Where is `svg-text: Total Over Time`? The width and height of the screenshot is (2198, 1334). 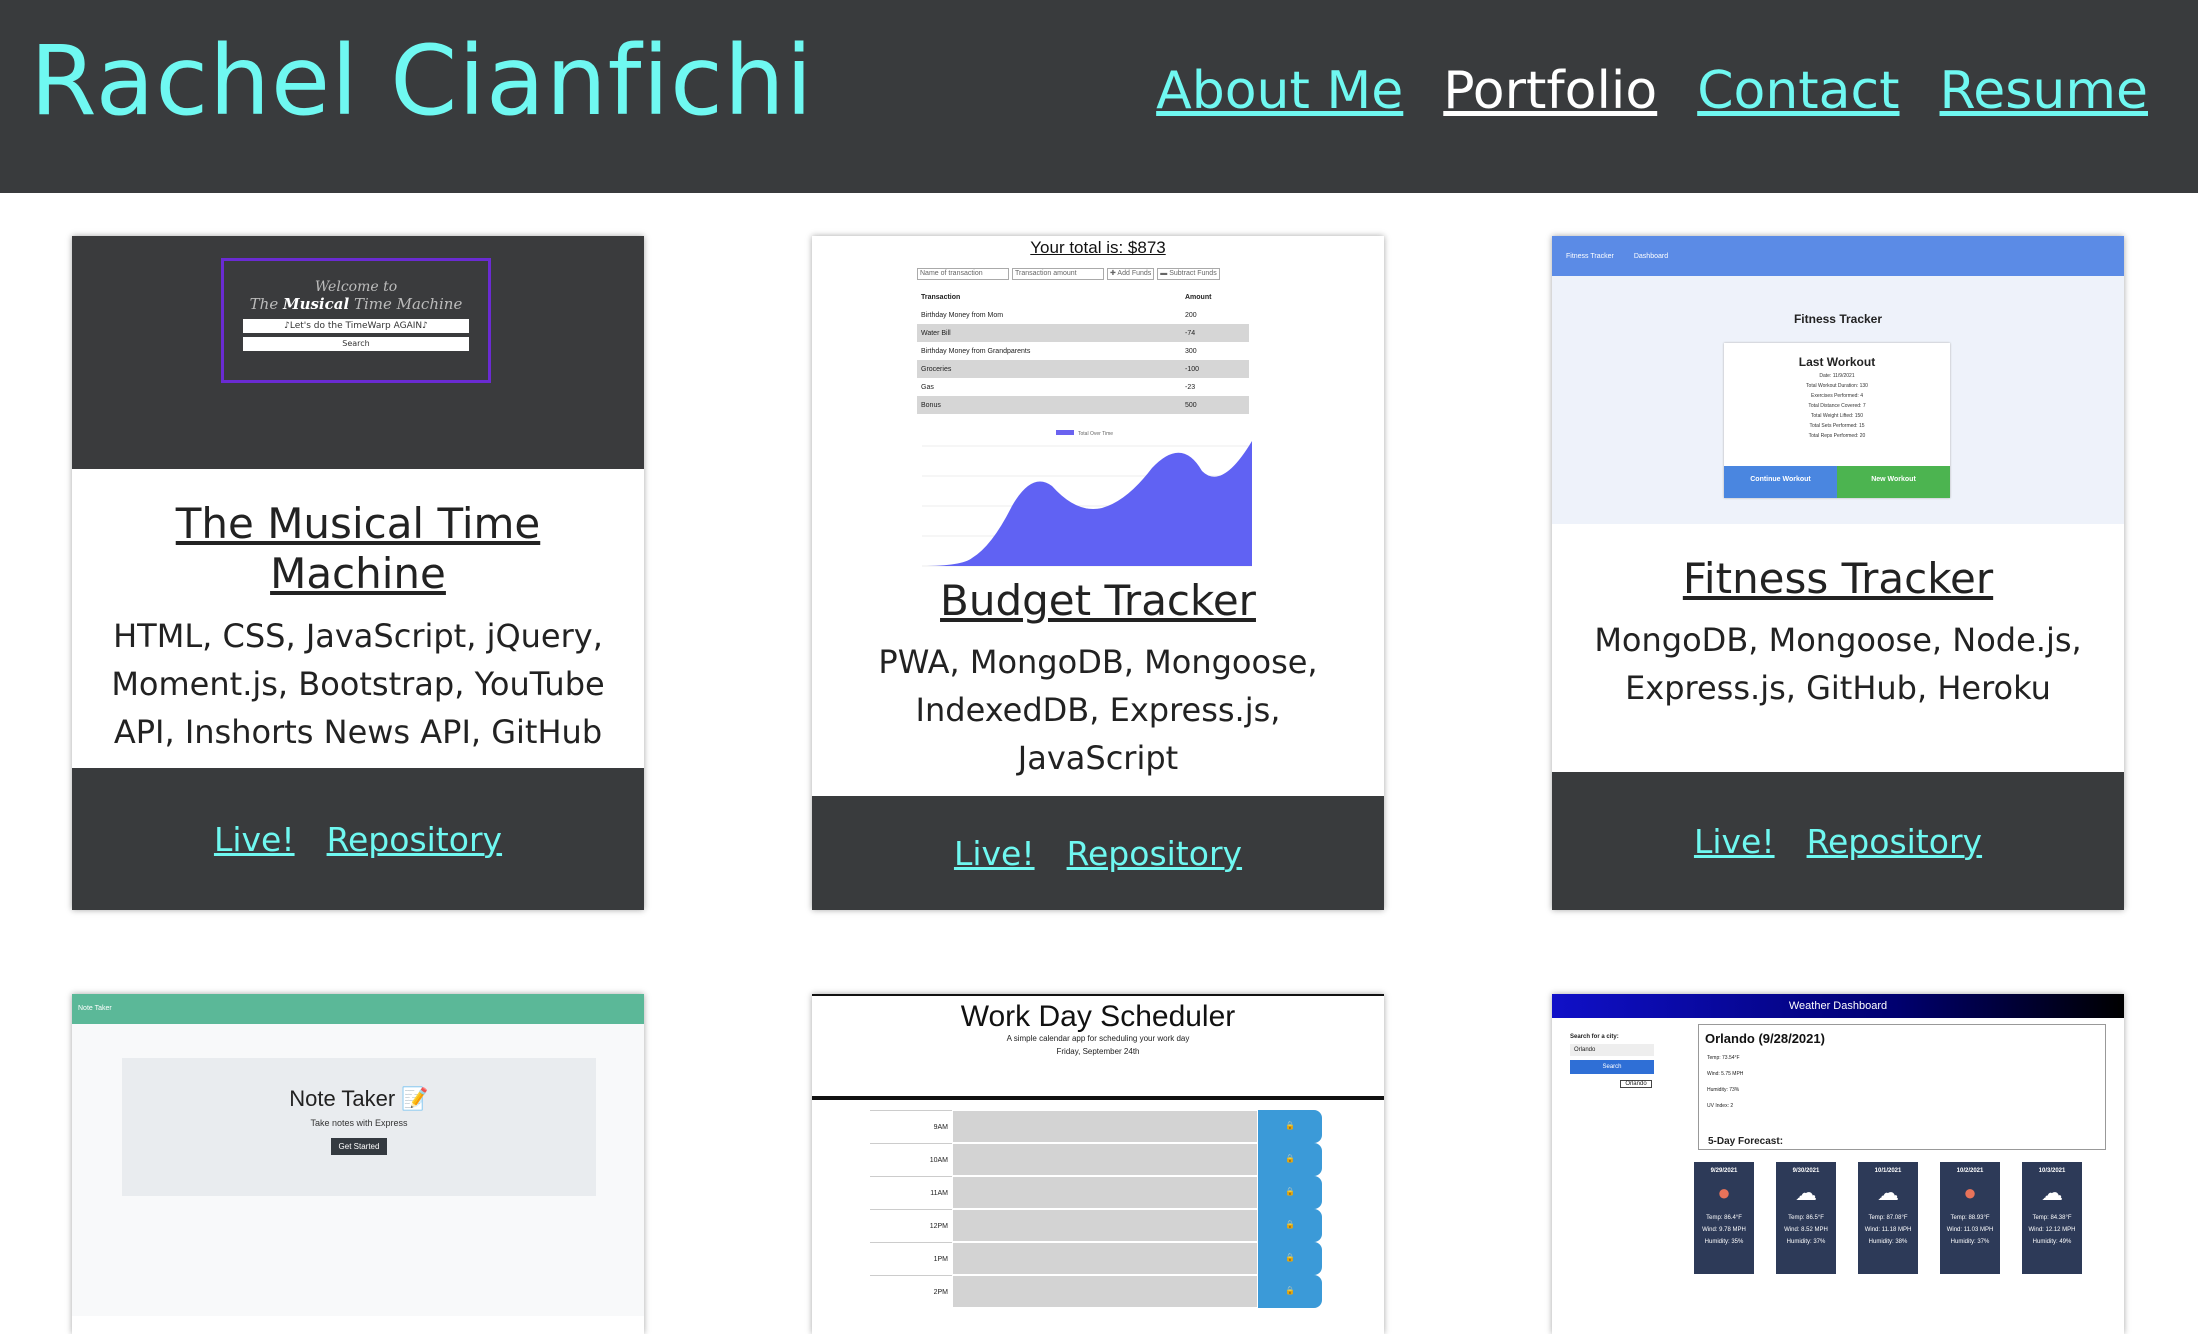 svg-text: Total Over Time is located at coordinates (1095, 434).